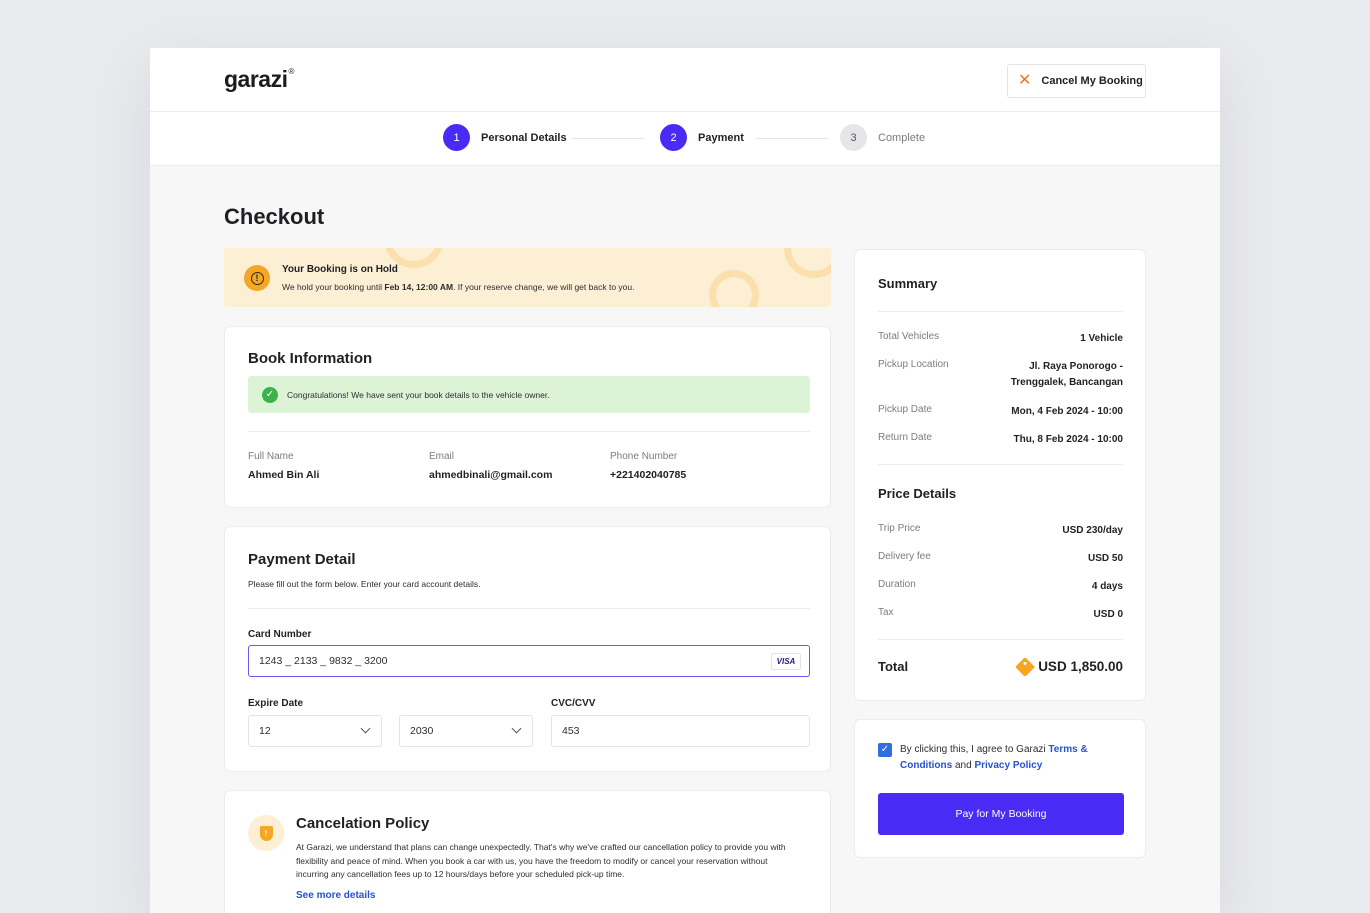  I want to click on total-value: USD 1,850.00, so click(1069, 666).